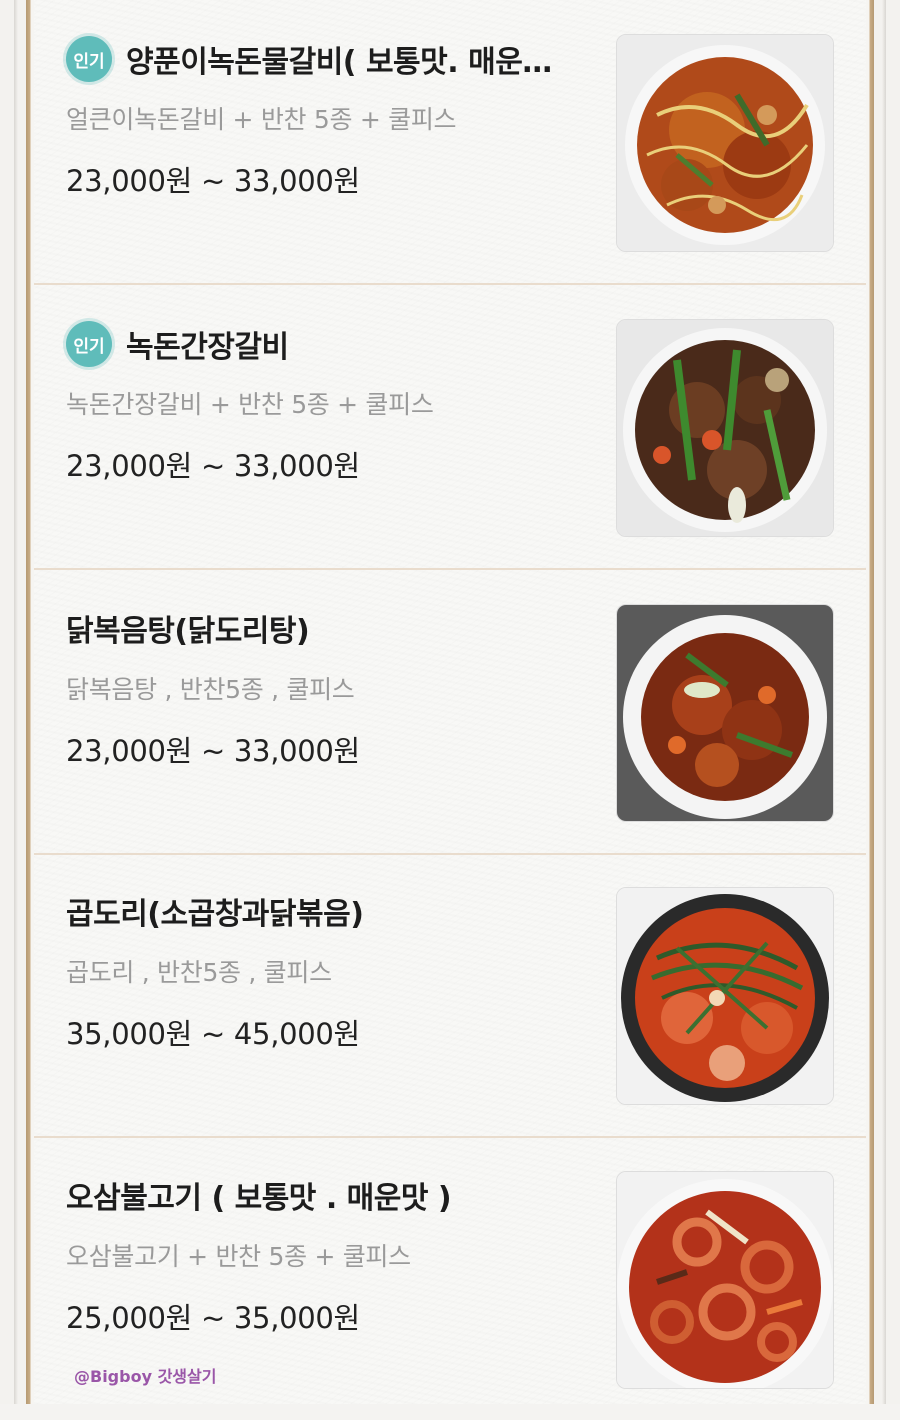 The image size is (900, 1420). I want to click on soy-sauce-pork-rib-photo, so click(725, 428).